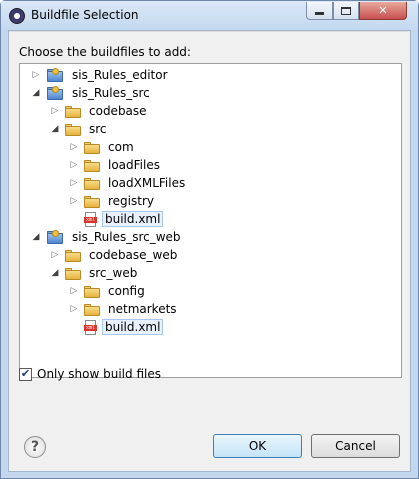  Describe the element at coordinates (355, 446) in the screenshot. I see `cancel-button: Cancel` at that location.